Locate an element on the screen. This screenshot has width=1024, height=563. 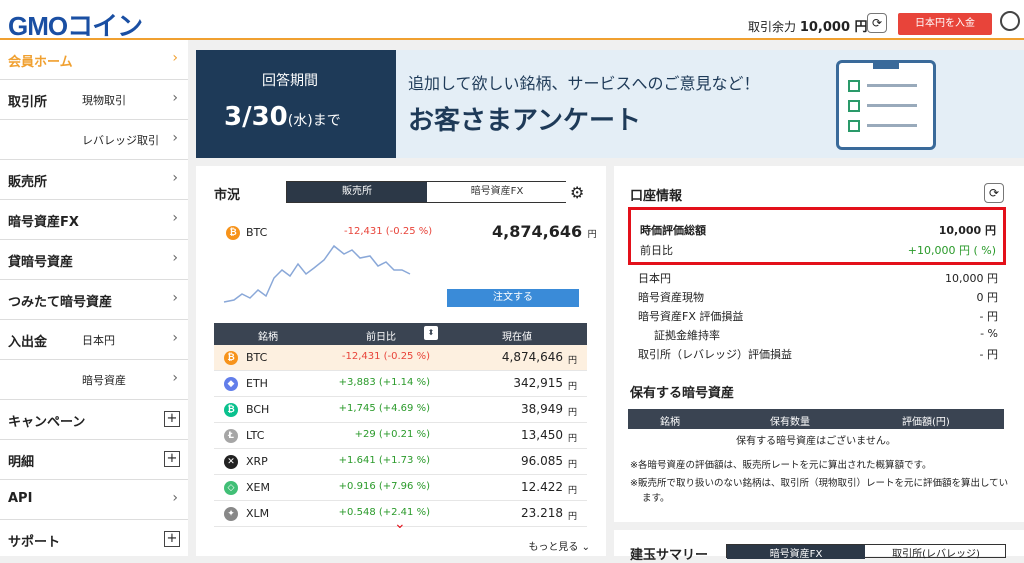
market-row-eth: ◆ ETH +3,883 (+1.14 %) 342,915 円 is located at coordinates (400, 384).